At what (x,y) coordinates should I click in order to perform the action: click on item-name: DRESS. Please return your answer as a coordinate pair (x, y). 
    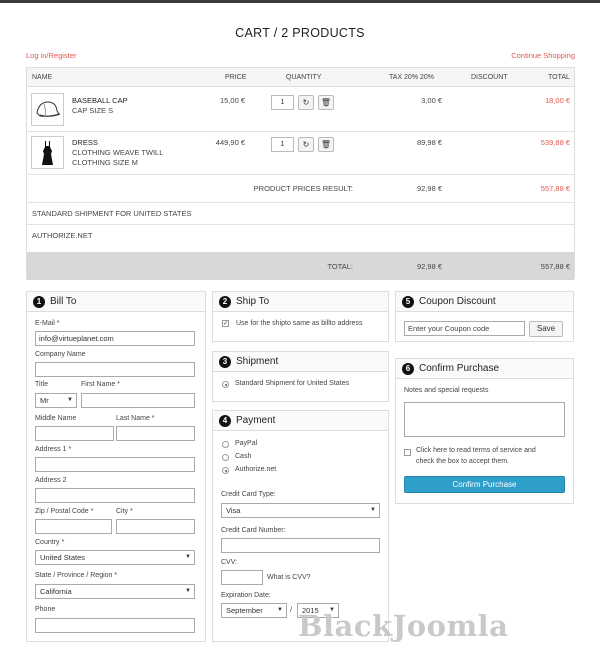
    Looking at the image, I should click on (85, 142).